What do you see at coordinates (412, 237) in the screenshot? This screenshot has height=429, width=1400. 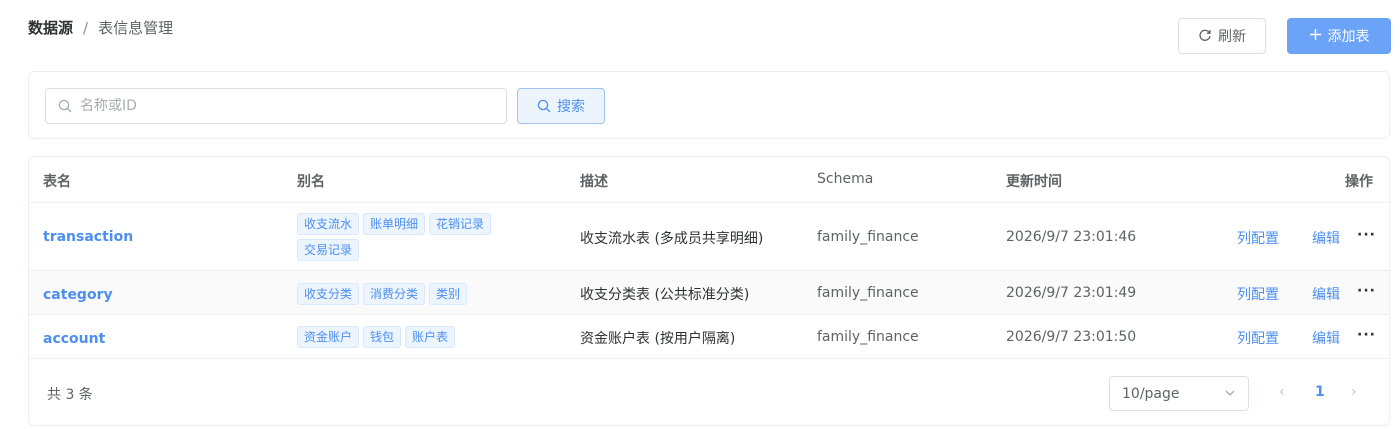 I see `alias-tags: 收支流水 账单明细 花销记录 交易记录` at bounding box center [412, 237].